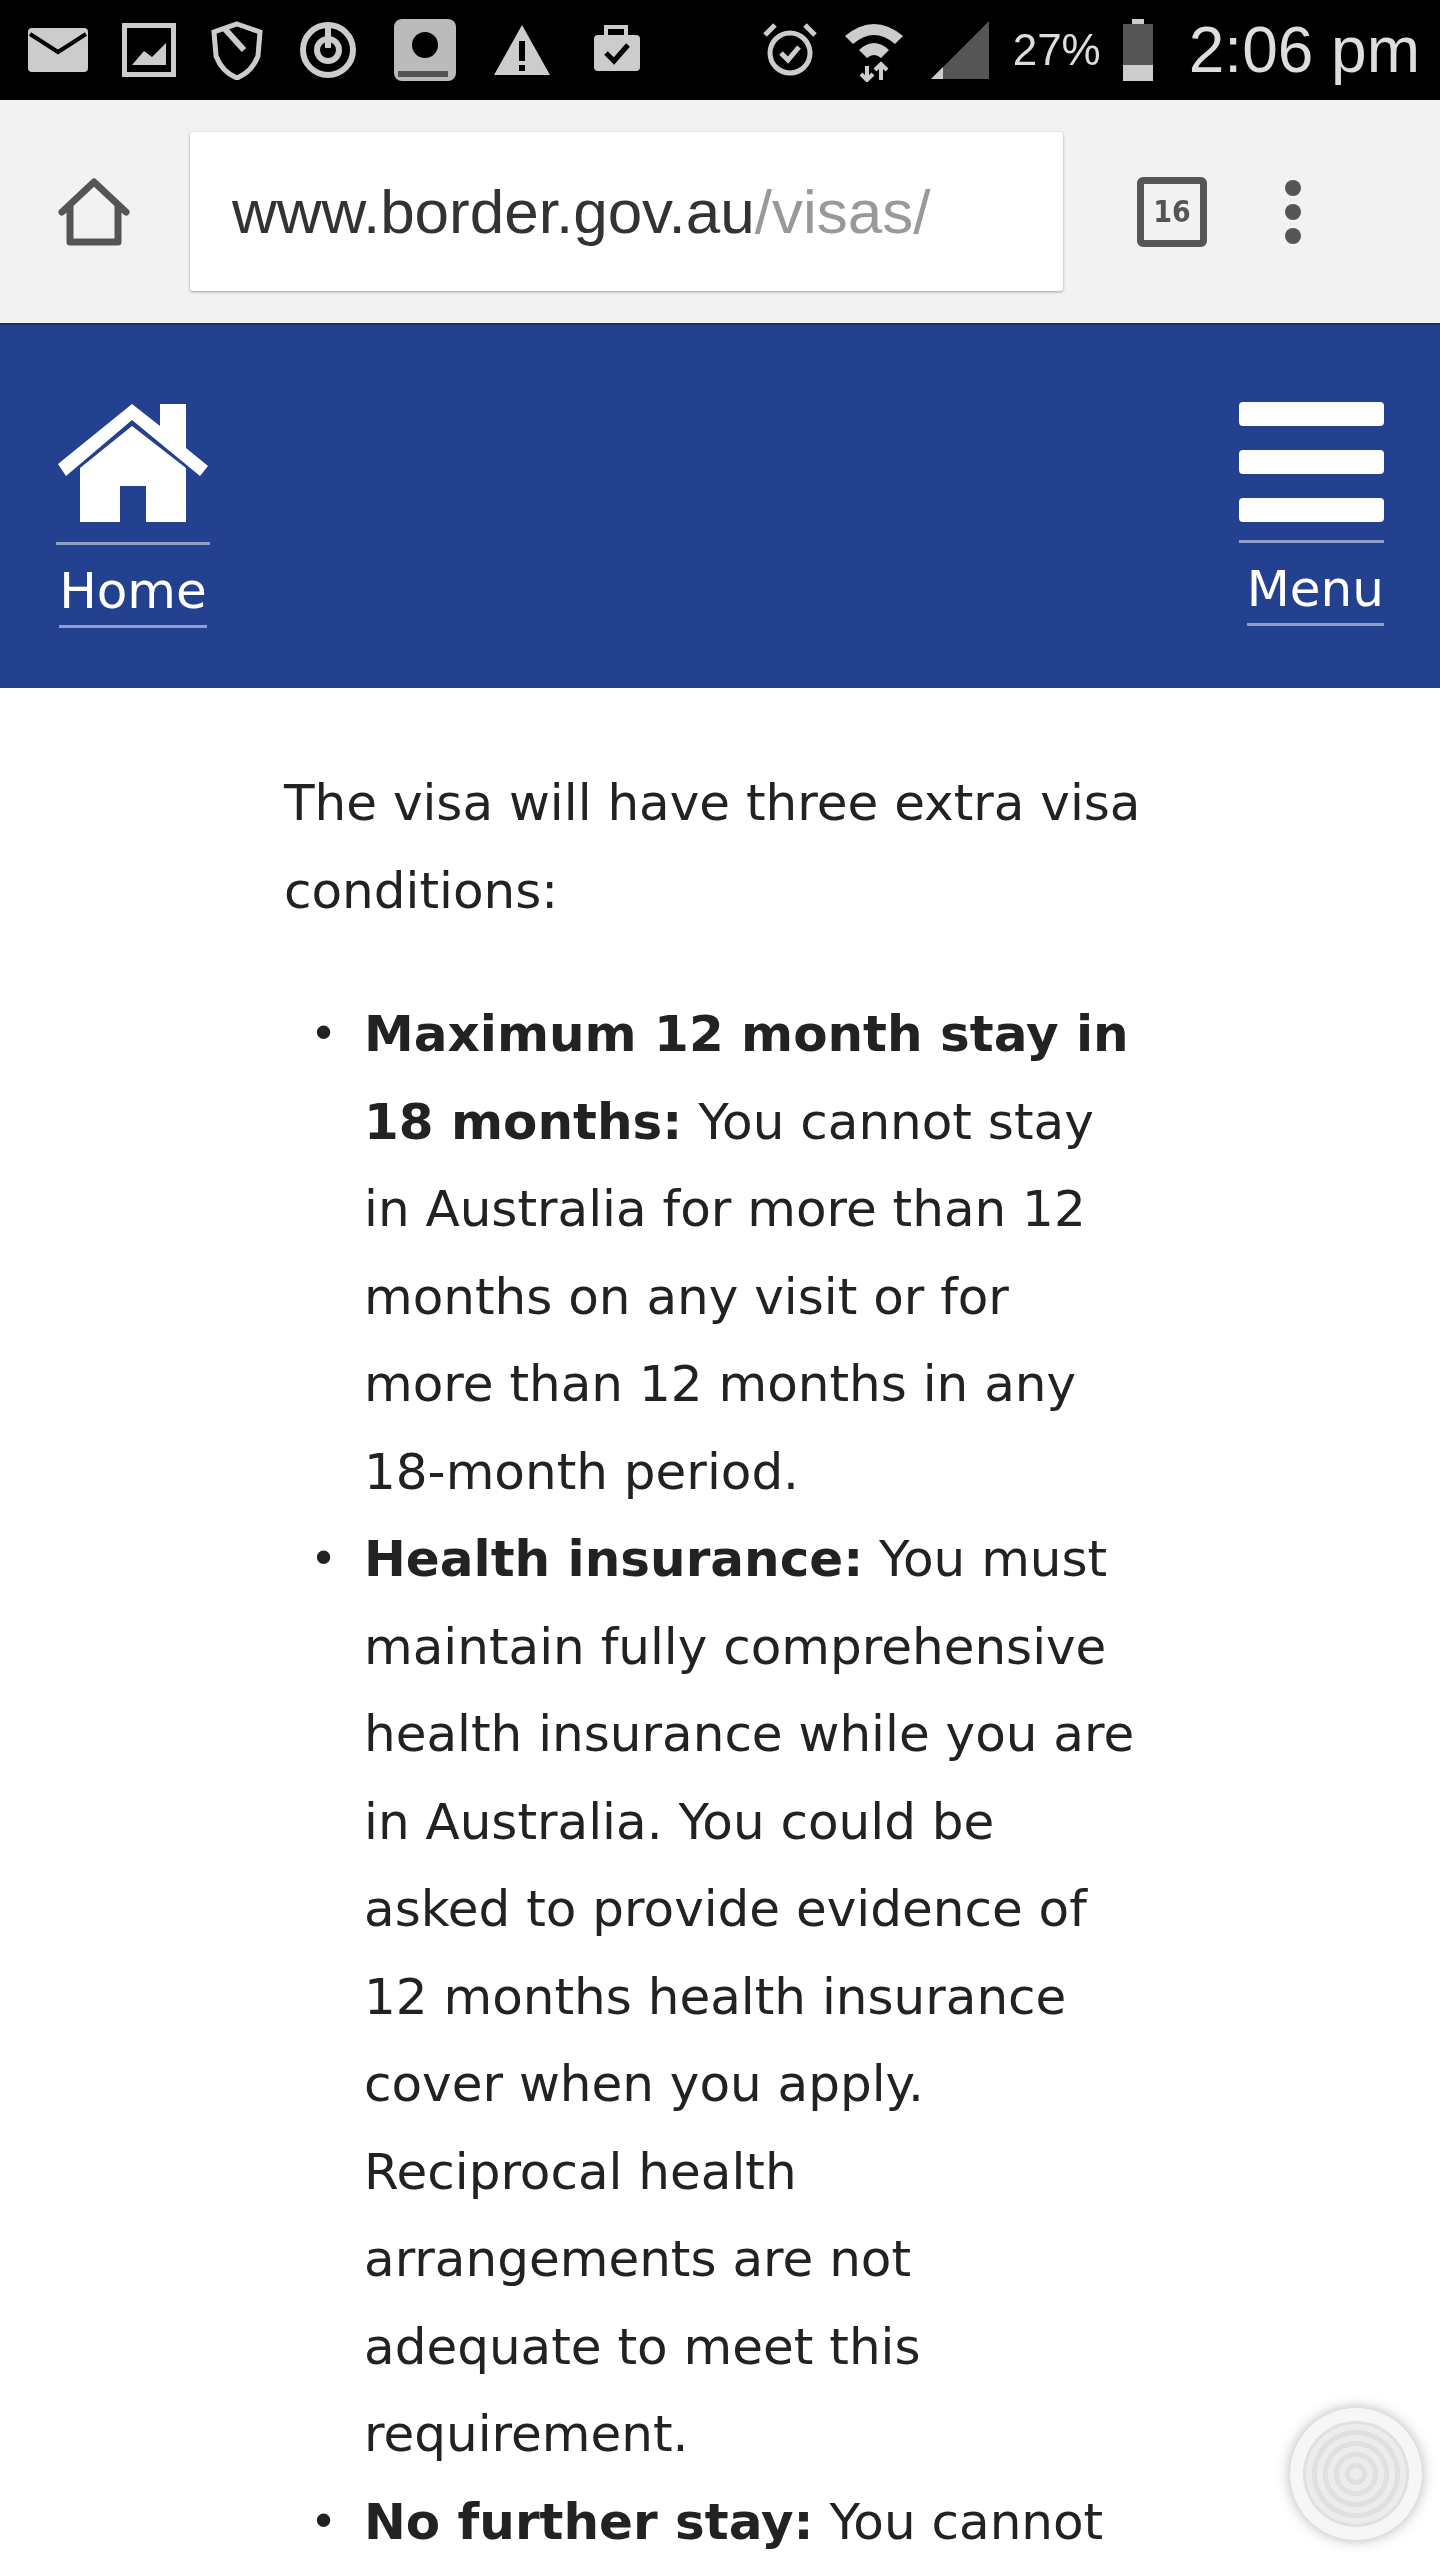 The height and width of the screenshot is (2560, 1440). I want to click on shield-icon, so click(237, 50).